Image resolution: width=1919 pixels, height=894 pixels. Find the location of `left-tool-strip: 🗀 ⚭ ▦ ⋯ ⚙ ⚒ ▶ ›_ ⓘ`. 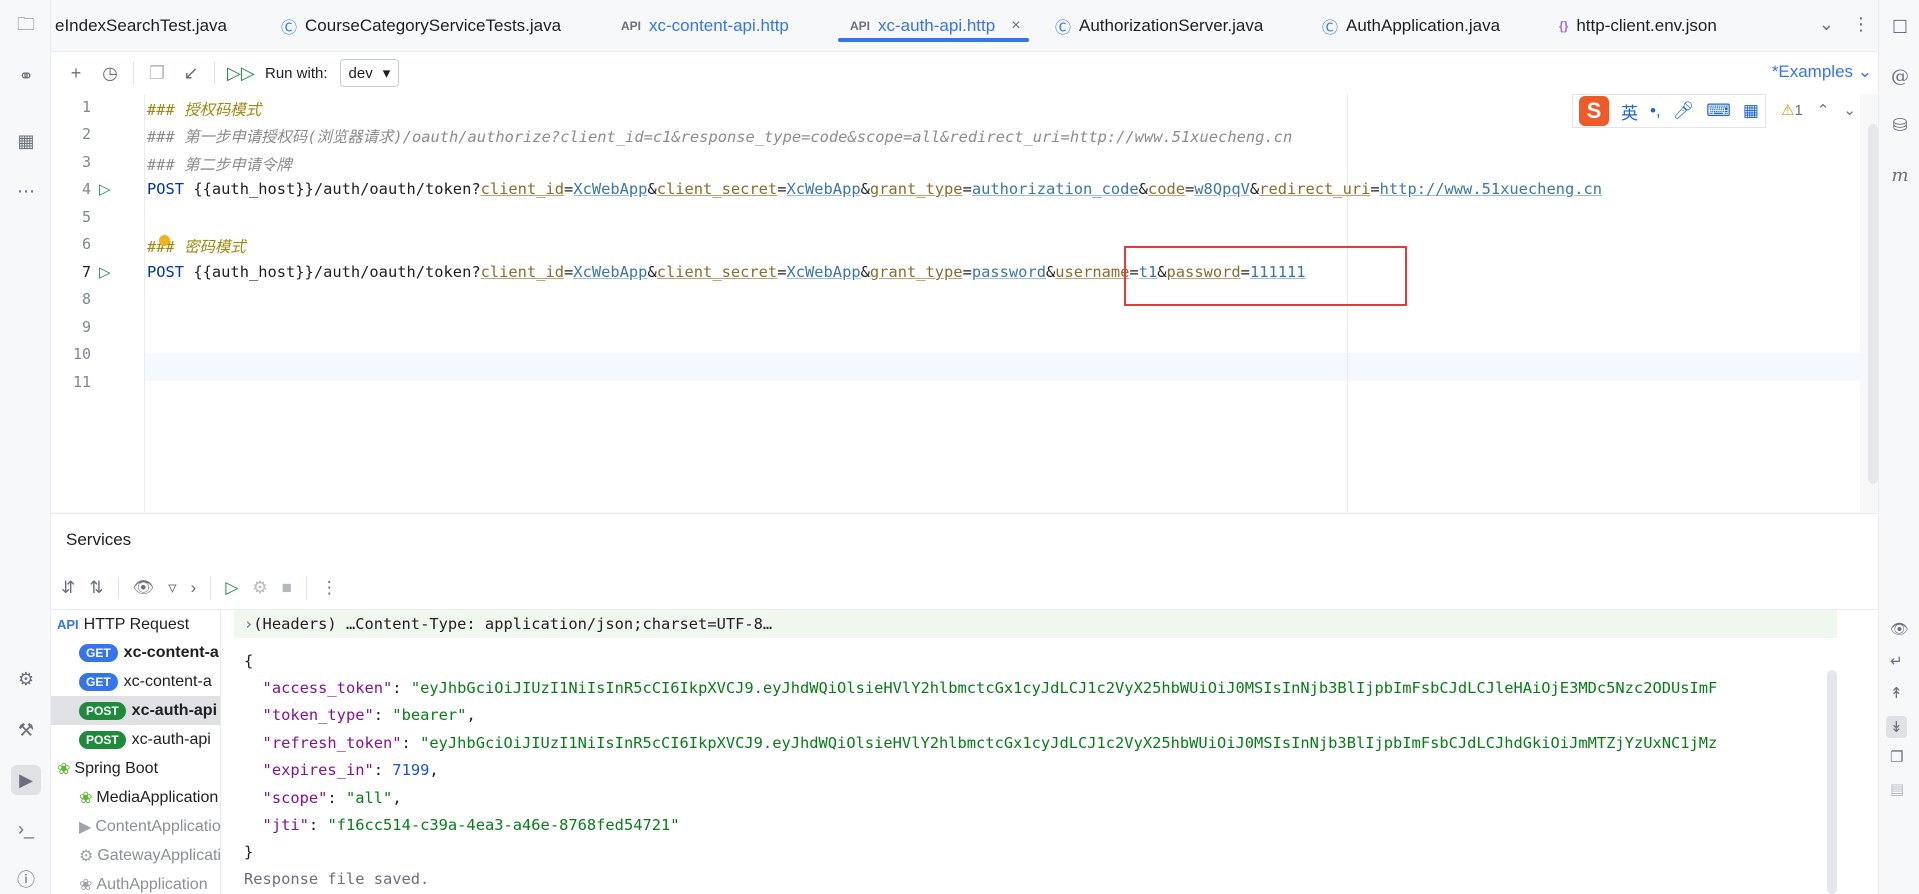

left-tool-strip: 🗀 ⚭ ▦ ⋯ ⚙ ⚒ ▶ ›_ ⓘ is located at coordinates (25, 447).